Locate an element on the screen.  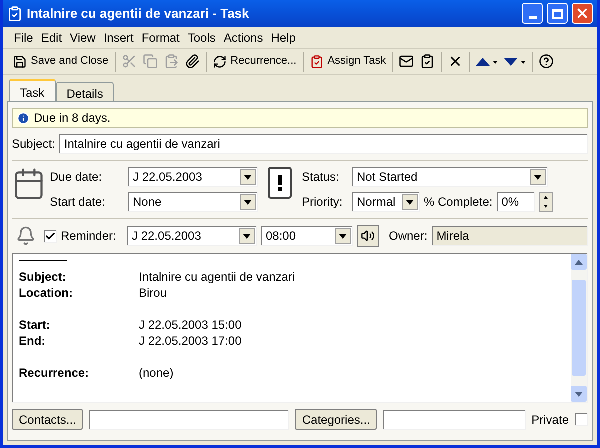
spinner-control is located at coordinates (545, 202).